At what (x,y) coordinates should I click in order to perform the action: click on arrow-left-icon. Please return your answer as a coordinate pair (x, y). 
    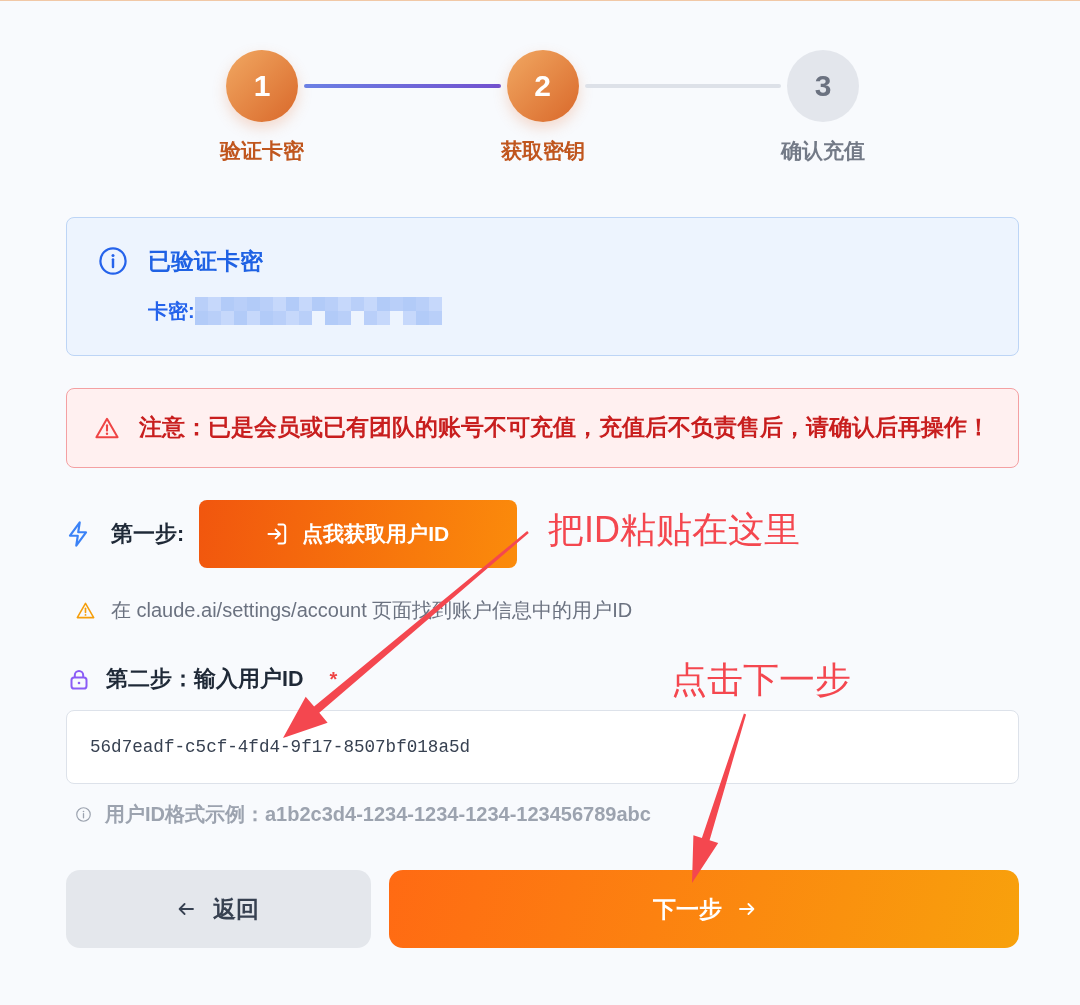
    Looking at the image, I should click on (186, 909).